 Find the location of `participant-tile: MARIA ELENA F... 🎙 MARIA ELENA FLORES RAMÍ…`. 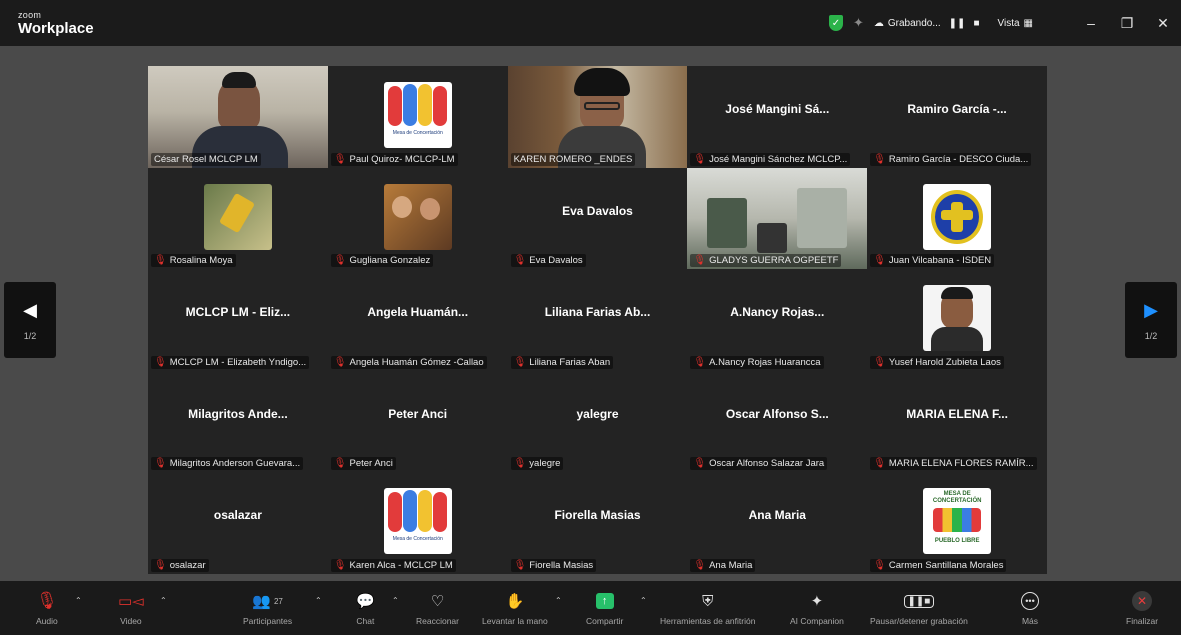

participant-tile: MARIA ELENA F... 🎙 MARIA ELENA FLORES RAMÍ… is located at coordinates (957, 421).